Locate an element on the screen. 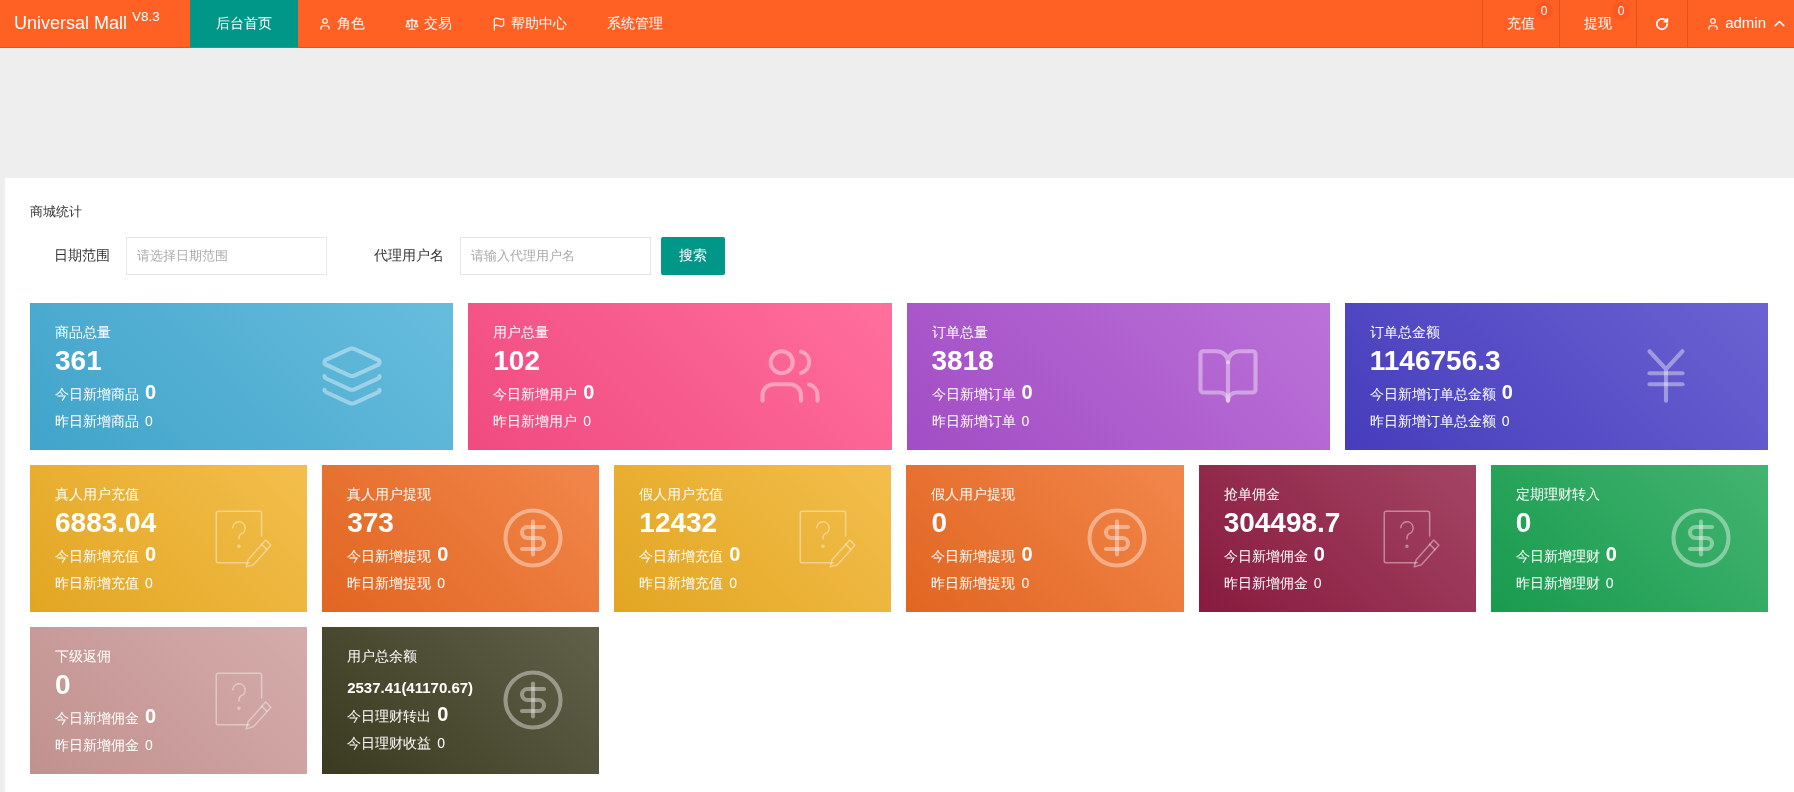  card-value: 12432 is located at coordinates (678, 522).